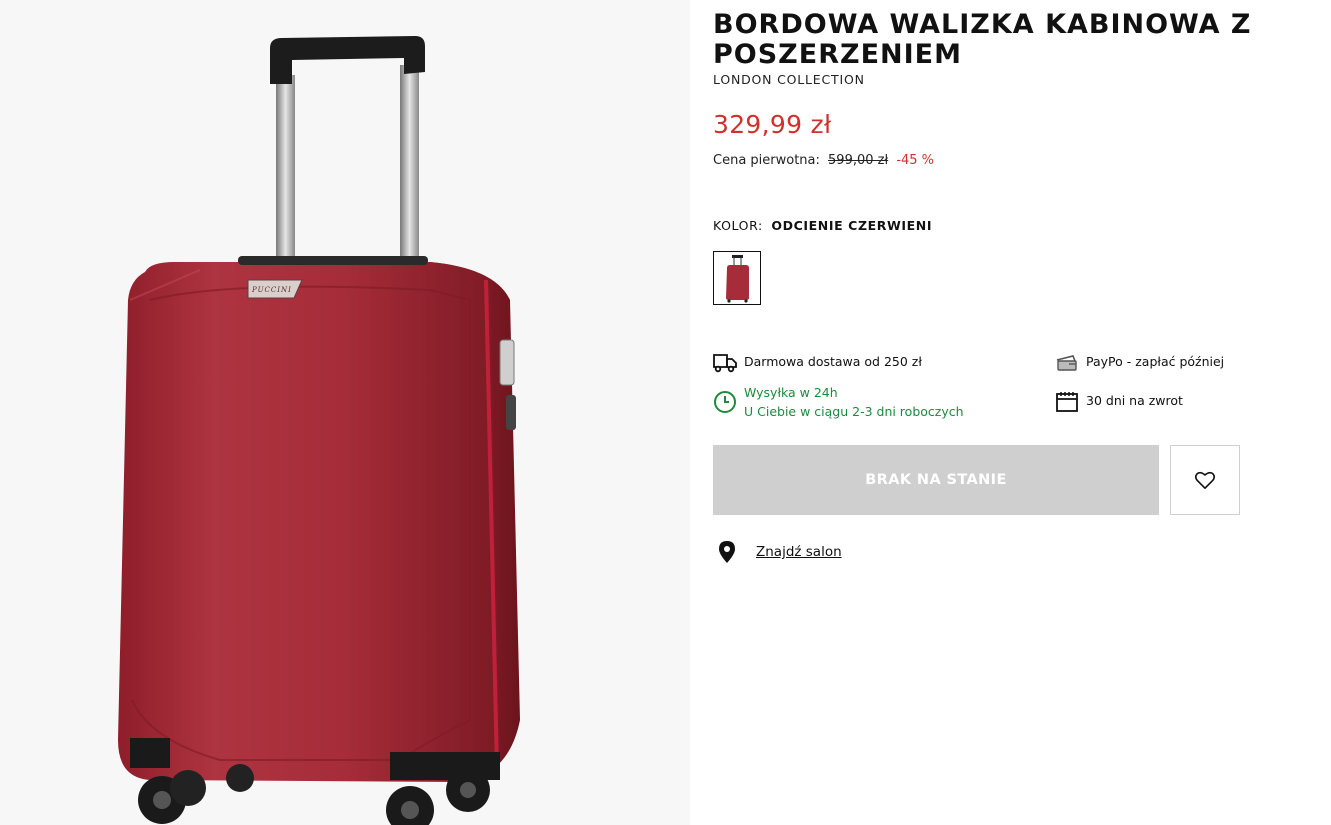  Describe the element at coordinates (915, 160) in the screenshot. I see `discount-badge: -45 %` at that location.